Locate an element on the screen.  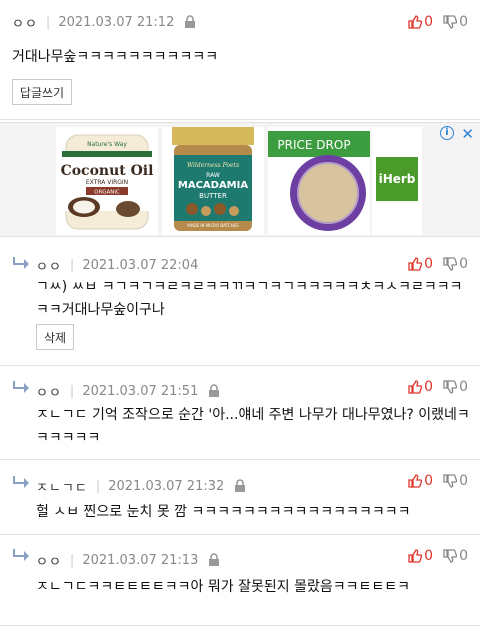
ad-product-powder: PRICE DROP is located at coordinates (319, 181).